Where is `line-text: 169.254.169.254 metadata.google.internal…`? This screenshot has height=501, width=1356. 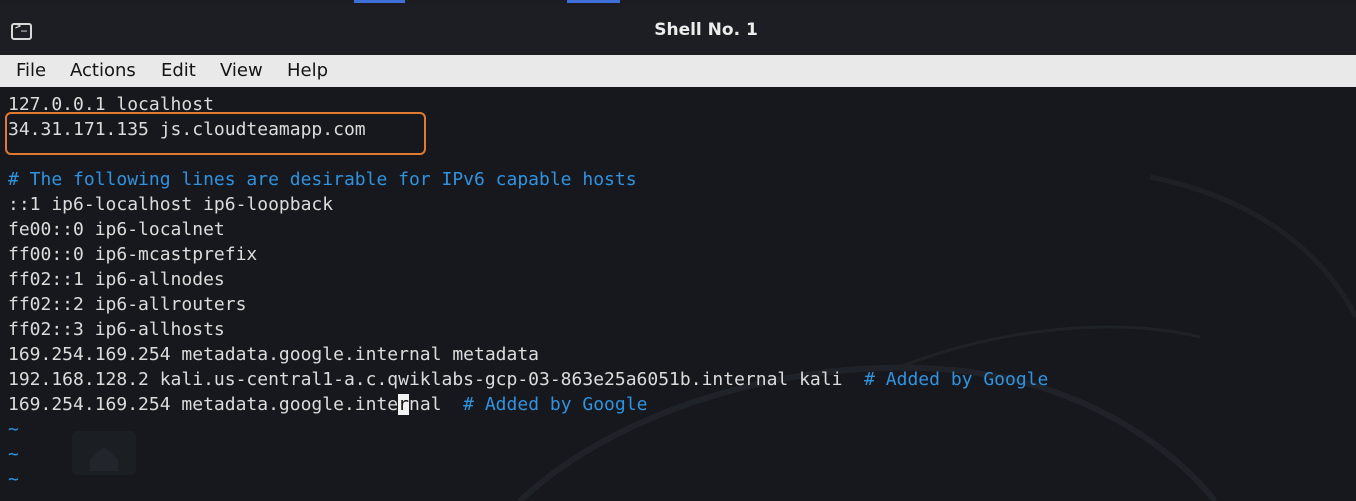 line-text: 169.254.169.254 metadata.google.internal… is located at coordinates (274, 354).